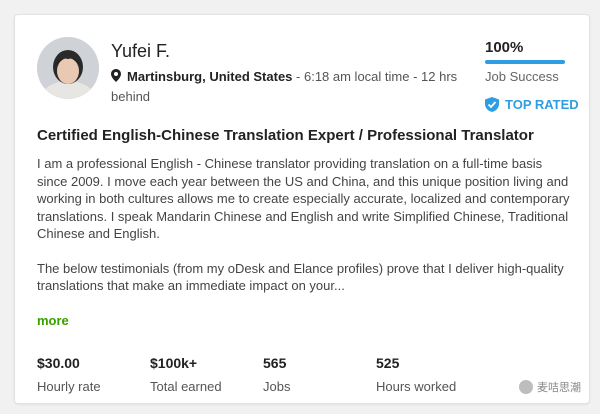 The height and width of the screenshot is (414, 600). What do you see at coordinates (117, 77) in the screenshot?
I see `map-pin-icon` at bounding box center [117, 77].